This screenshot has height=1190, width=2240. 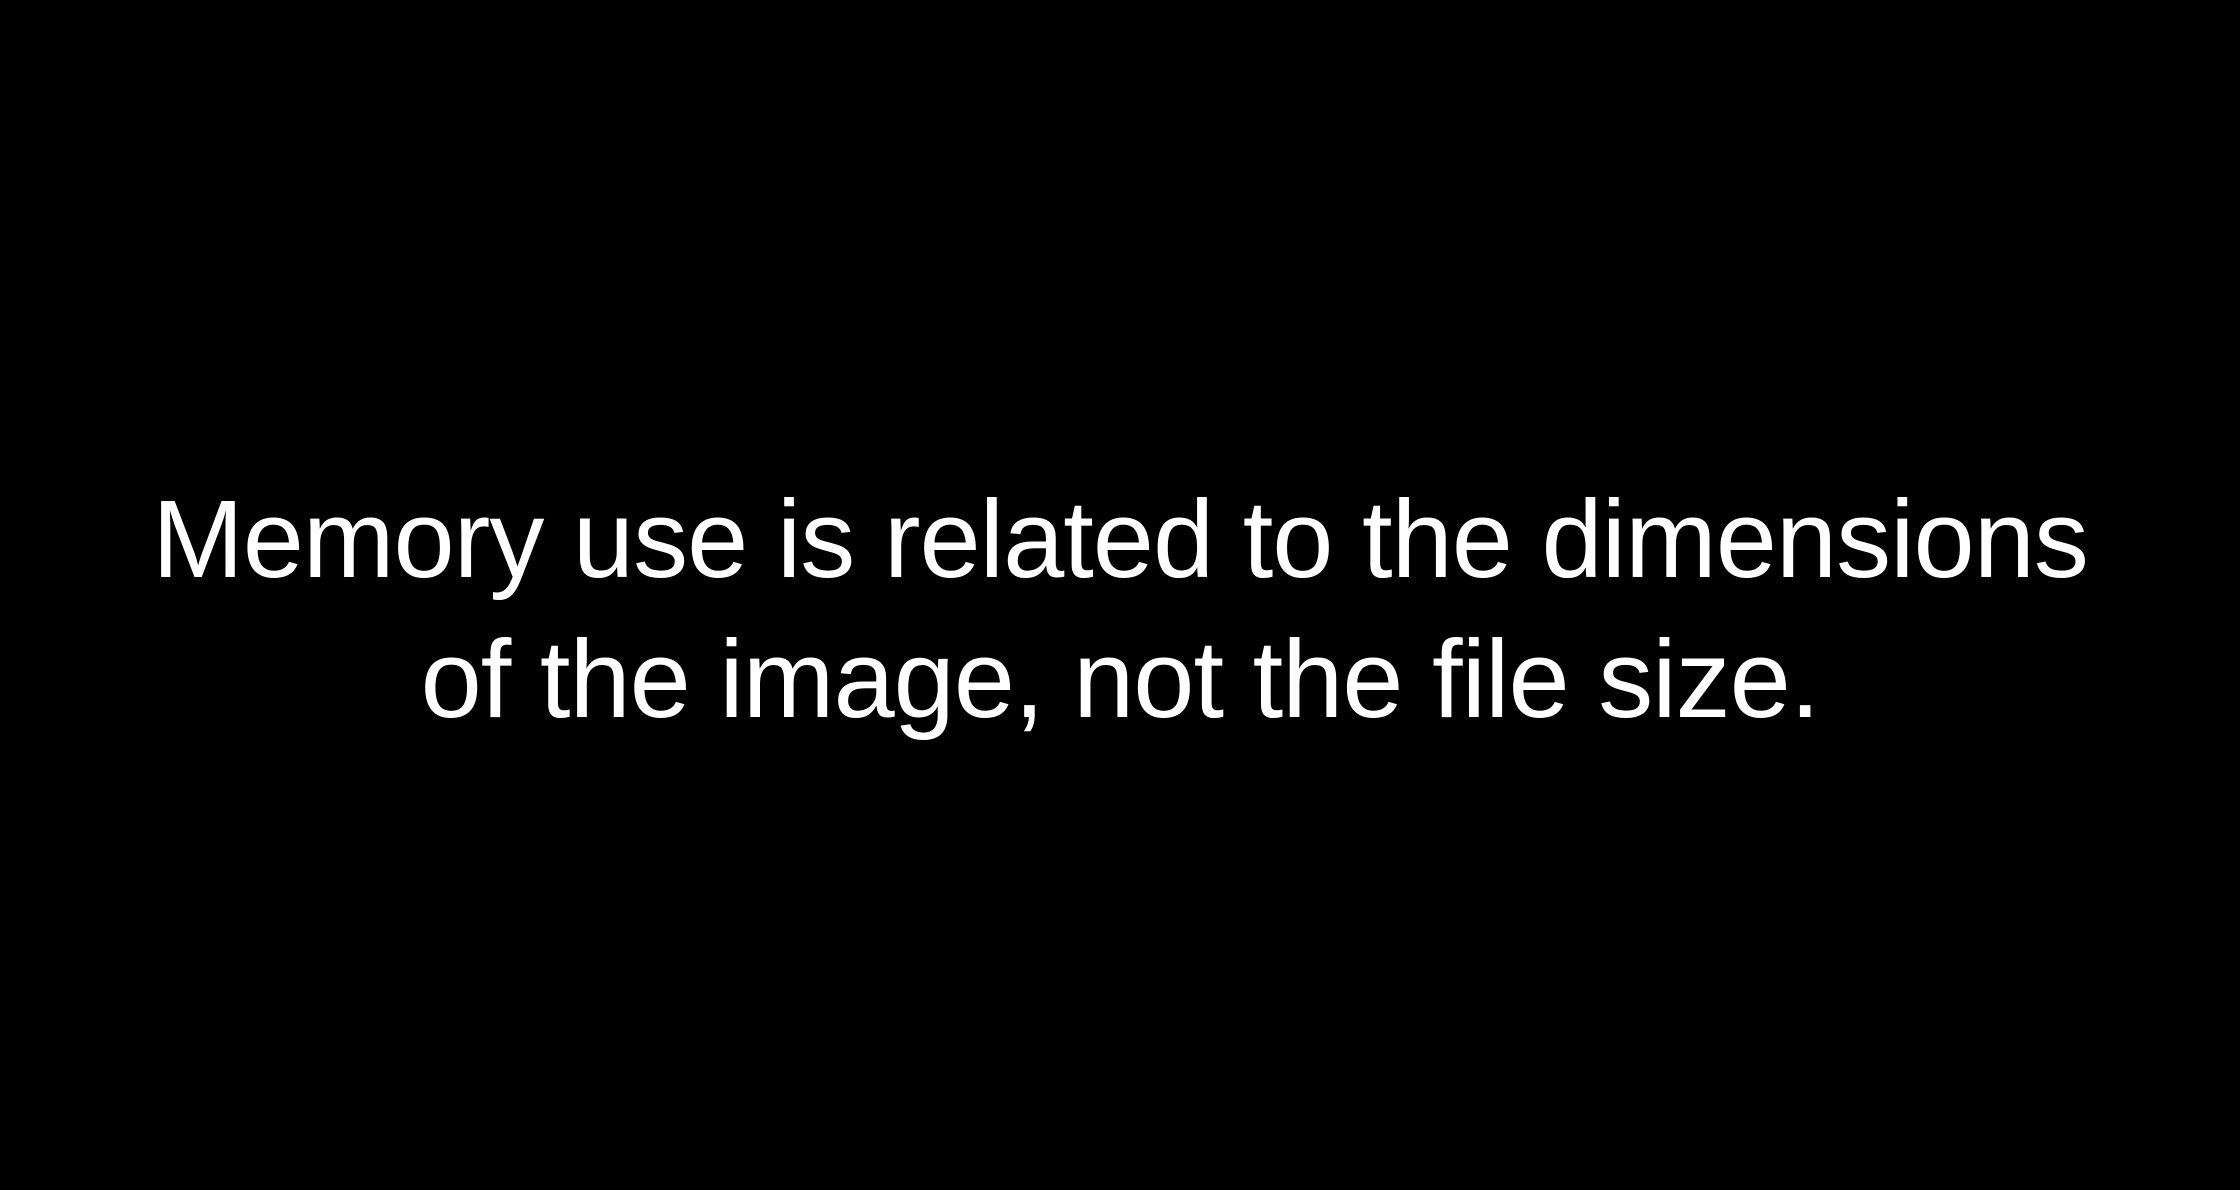 What do you see at coordinates (1120, 679) in the screenshot?
I see `statement-line-2: of the image, not the file size.` at bounding box center [1120, 679].